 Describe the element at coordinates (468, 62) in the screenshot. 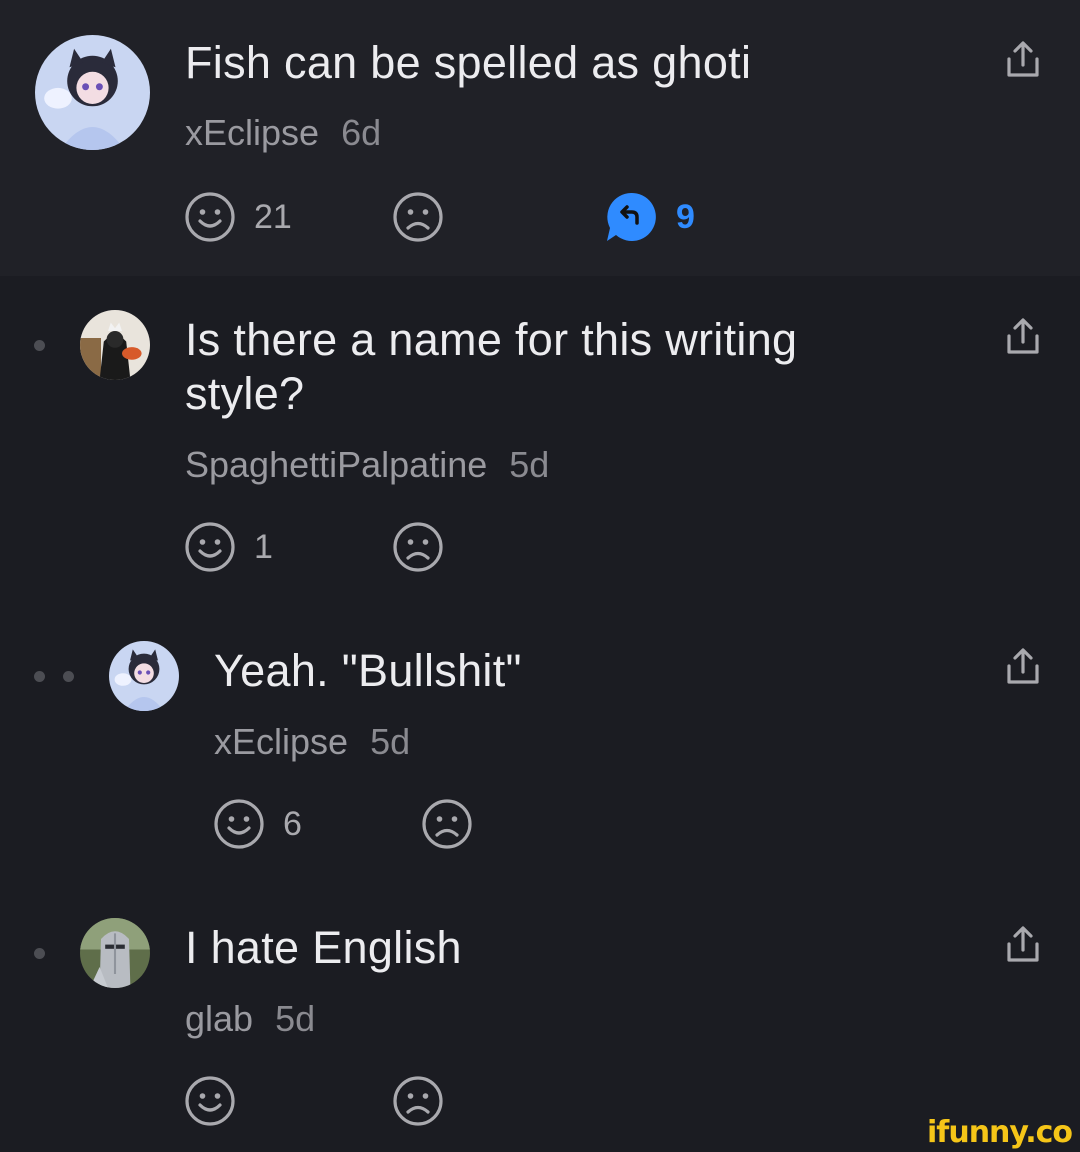

I see `comment-text: Fish can be spelled as ghoti` at that location.